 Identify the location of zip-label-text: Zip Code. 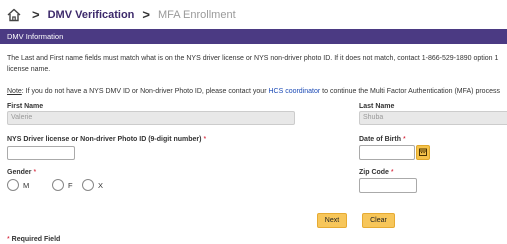
(374, 172).